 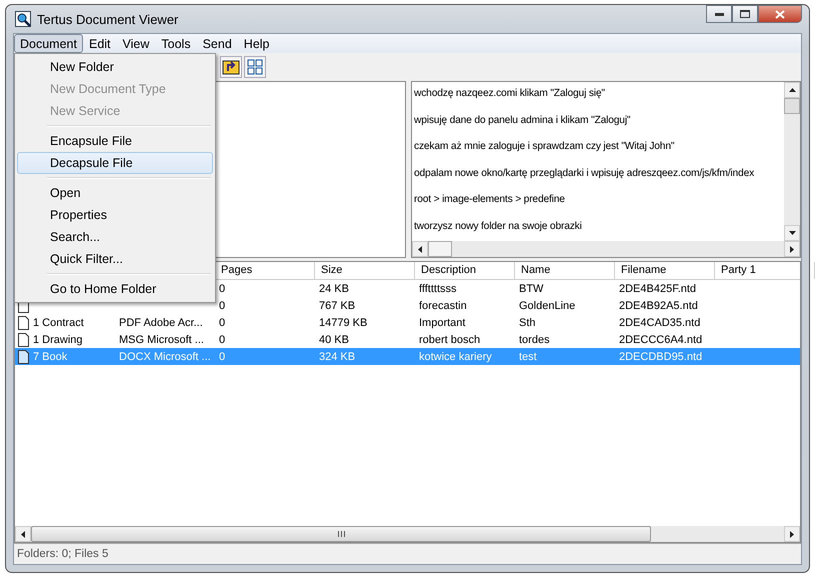 I want to click on menu-bar-item: View, so click(x=136, y=43).